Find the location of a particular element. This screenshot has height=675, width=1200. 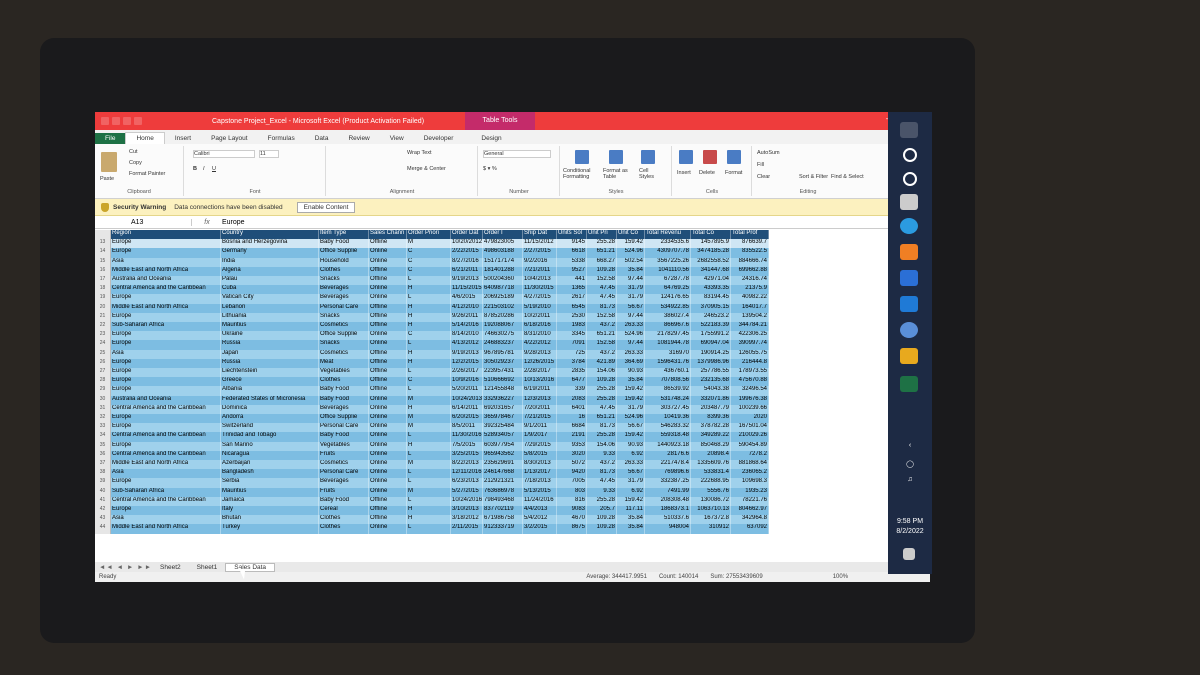

table-cell: 2/26/2017 is located at coordinates (467, 373).